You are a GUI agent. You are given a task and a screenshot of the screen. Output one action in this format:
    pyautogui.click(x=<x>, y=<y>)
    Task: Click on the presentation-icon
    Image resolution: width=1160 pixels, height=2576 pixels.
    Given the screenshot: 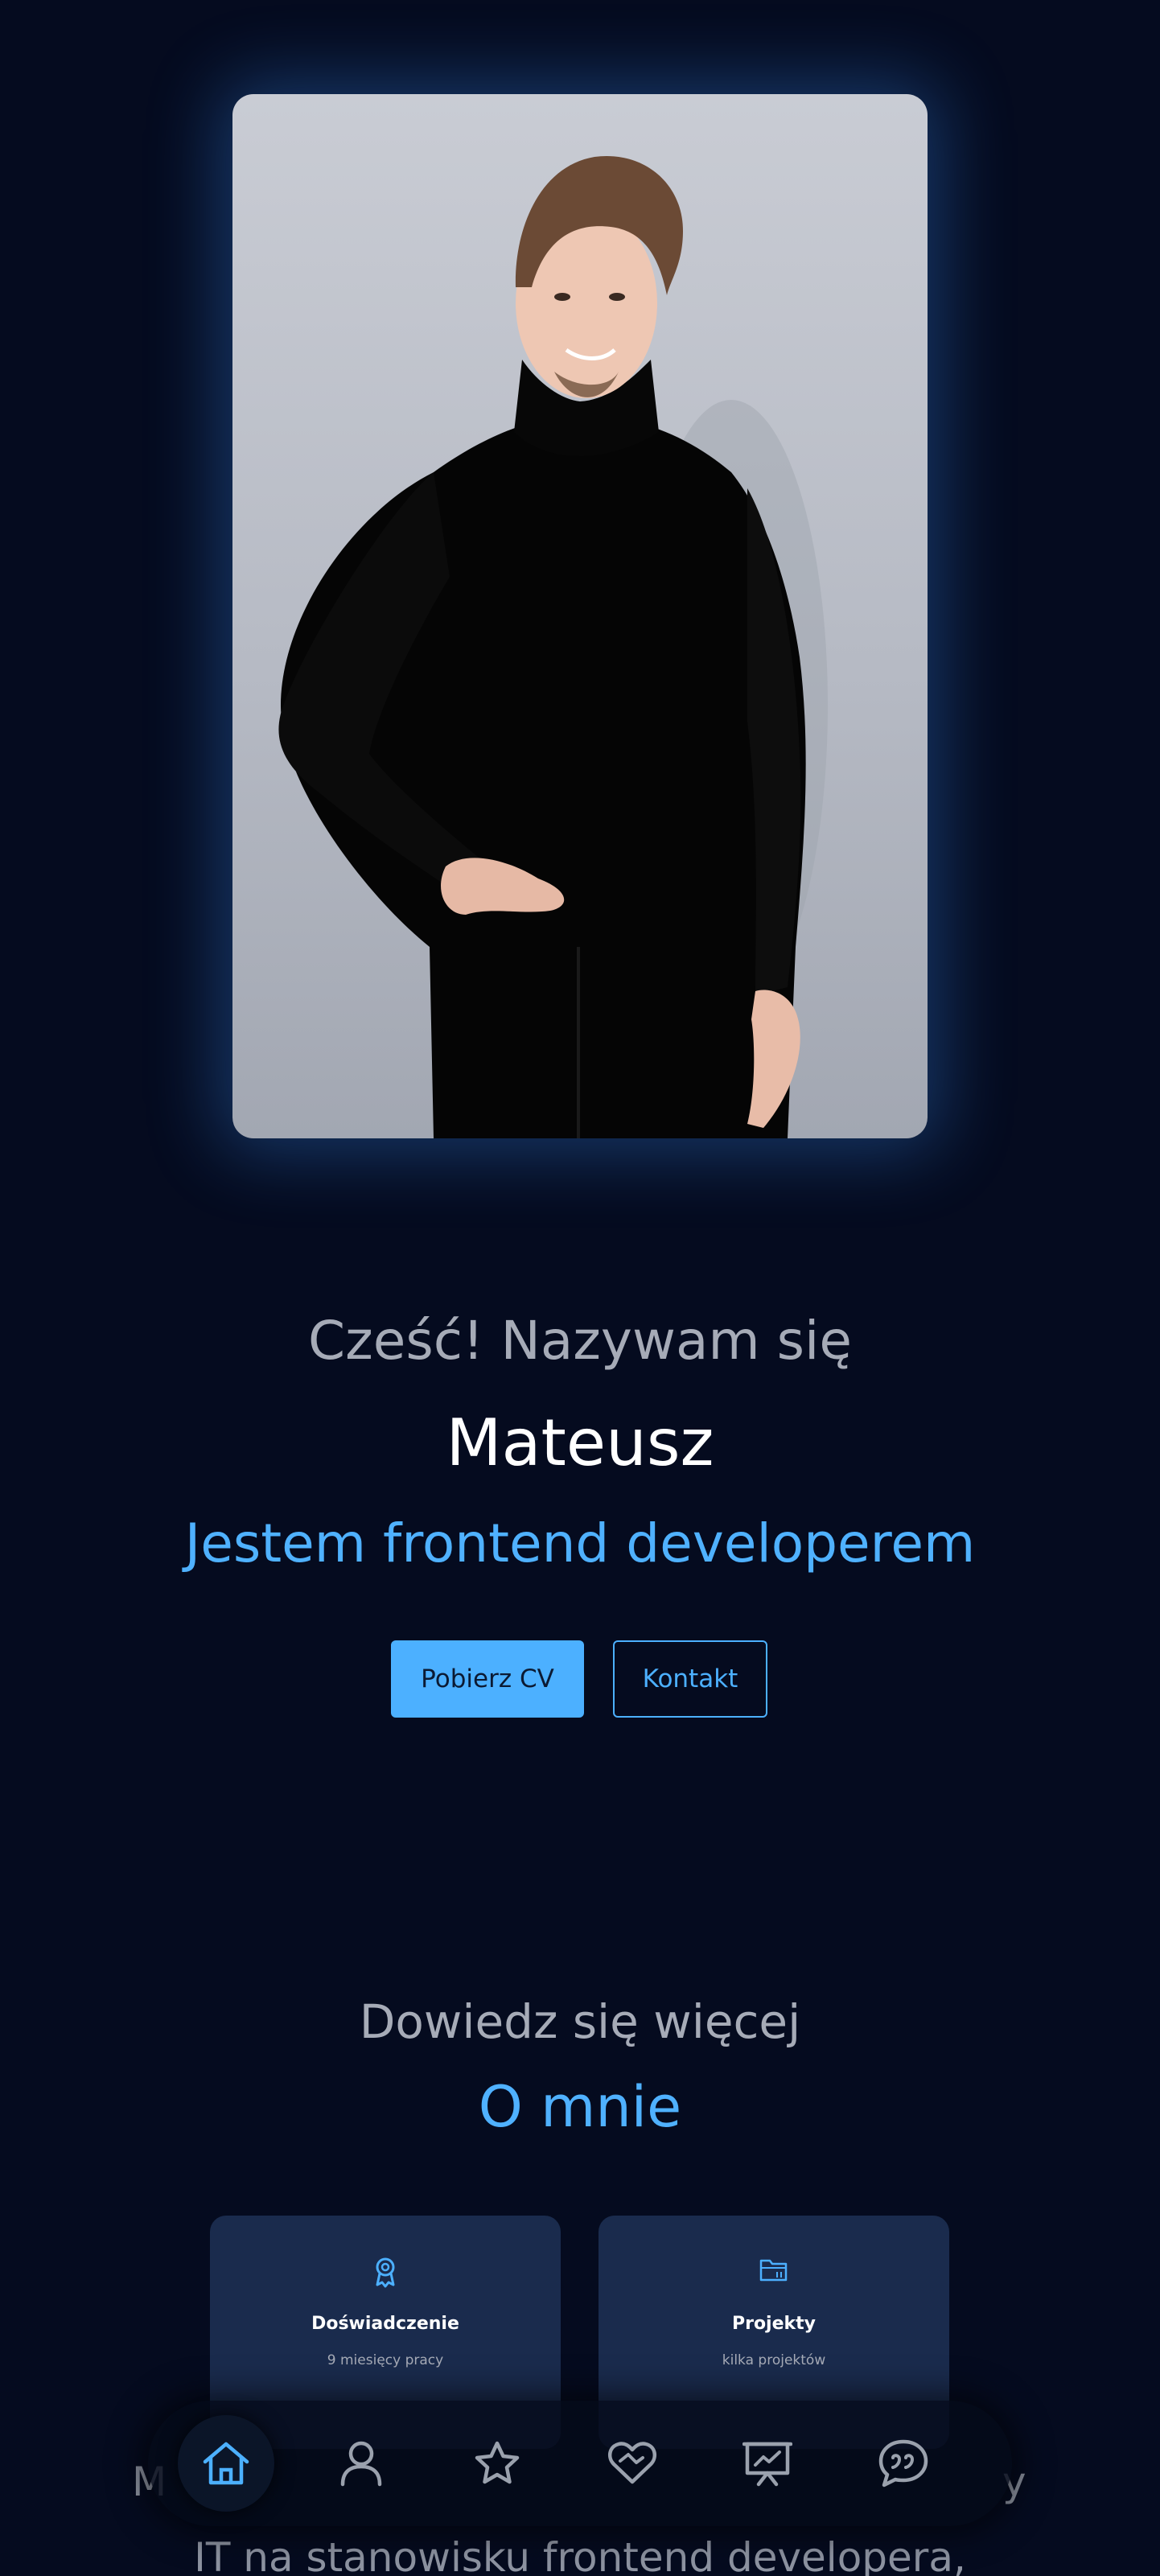 What is the action you would take?
    pyautogui.click(x=767, y=2464)
    